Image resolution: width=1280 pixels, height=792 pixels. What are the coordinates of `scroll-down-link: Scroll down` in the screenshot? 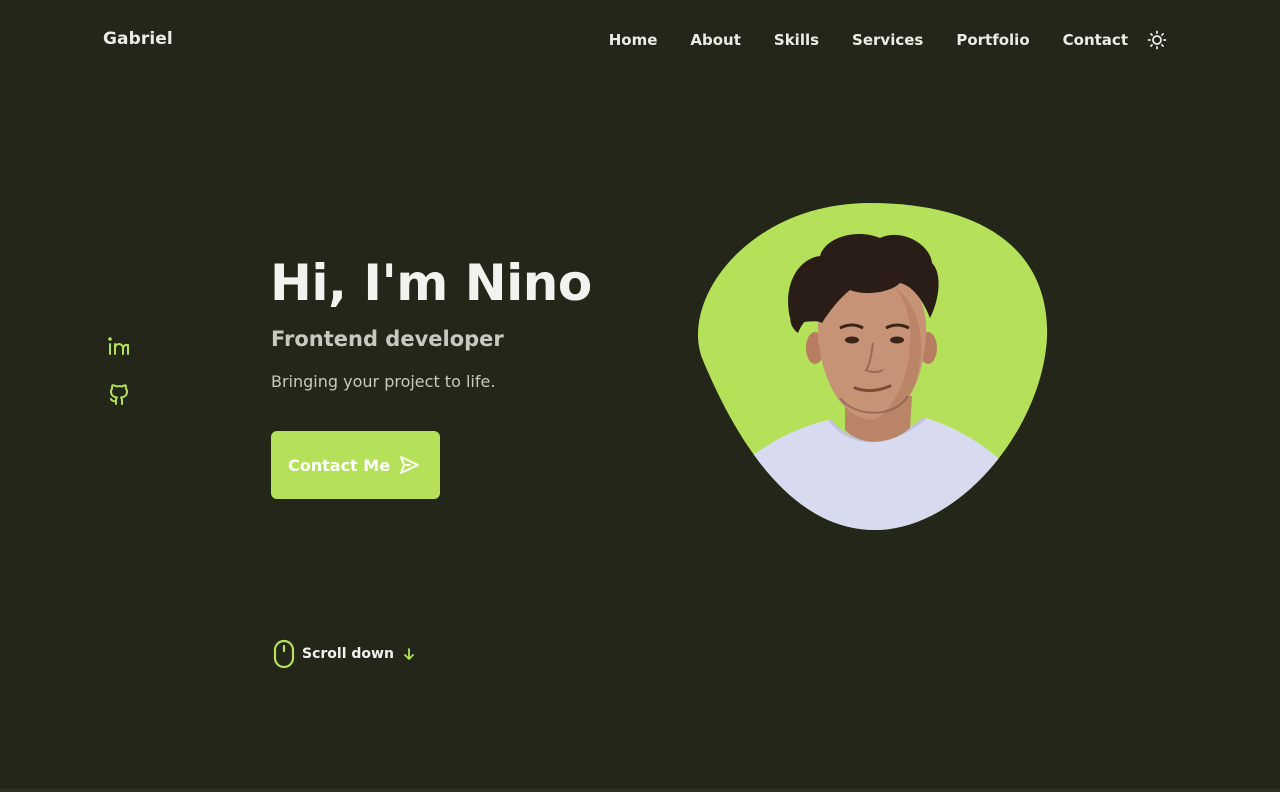 It's located at (344, 654).